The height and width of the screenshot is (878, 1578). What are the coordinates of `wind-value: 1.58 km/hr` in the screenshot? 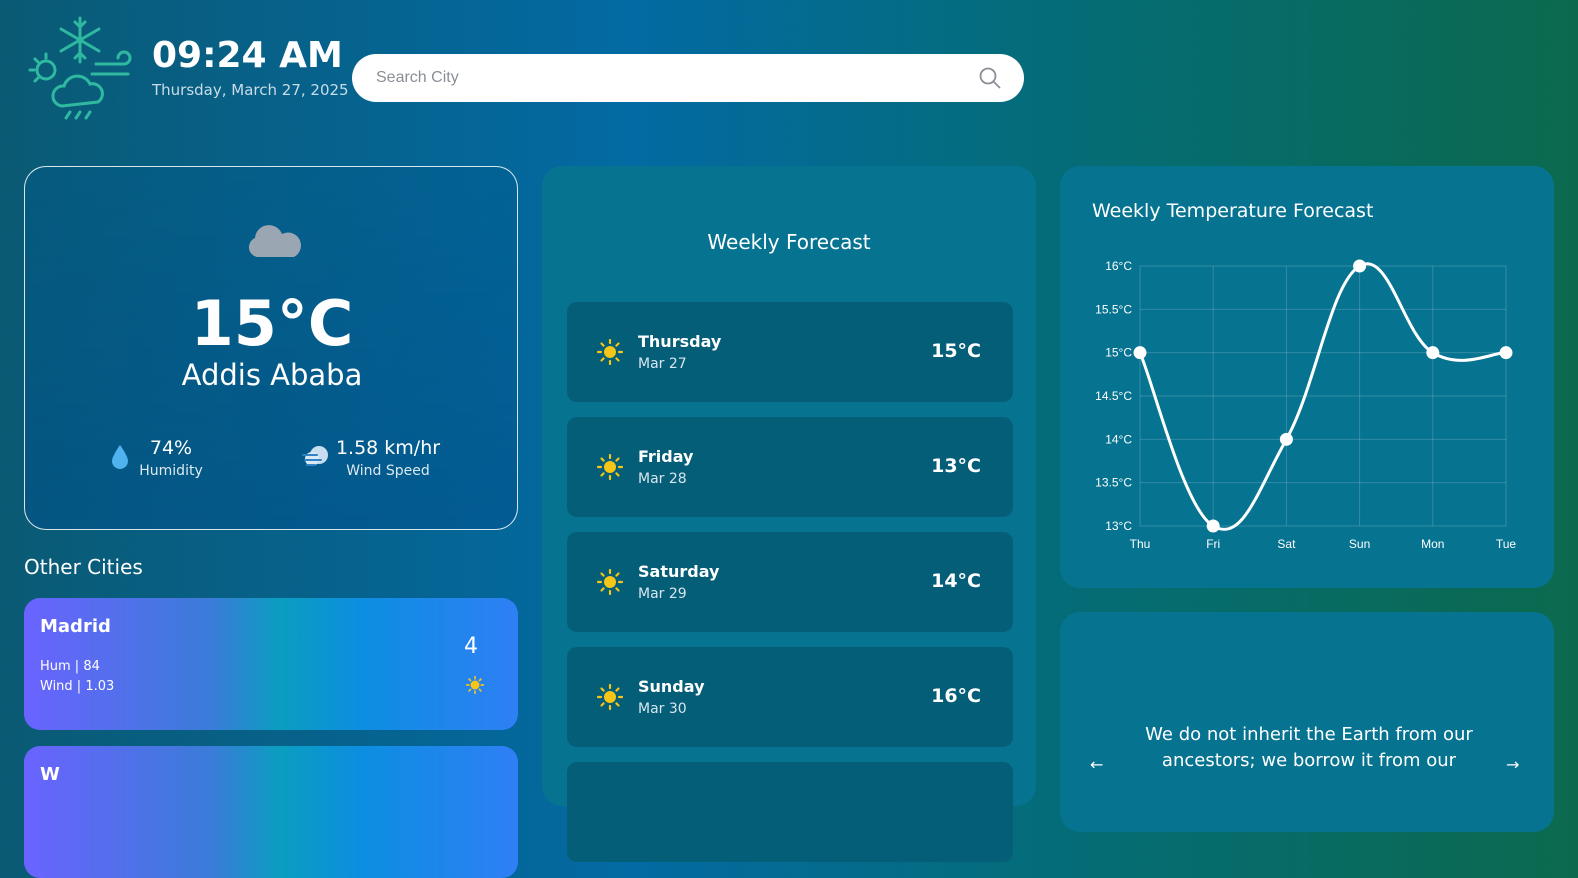 It's located at (388, 448).